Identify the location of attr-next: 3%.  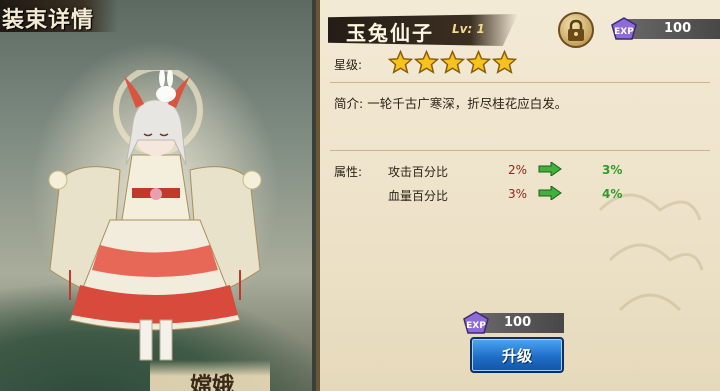
(612, 170).